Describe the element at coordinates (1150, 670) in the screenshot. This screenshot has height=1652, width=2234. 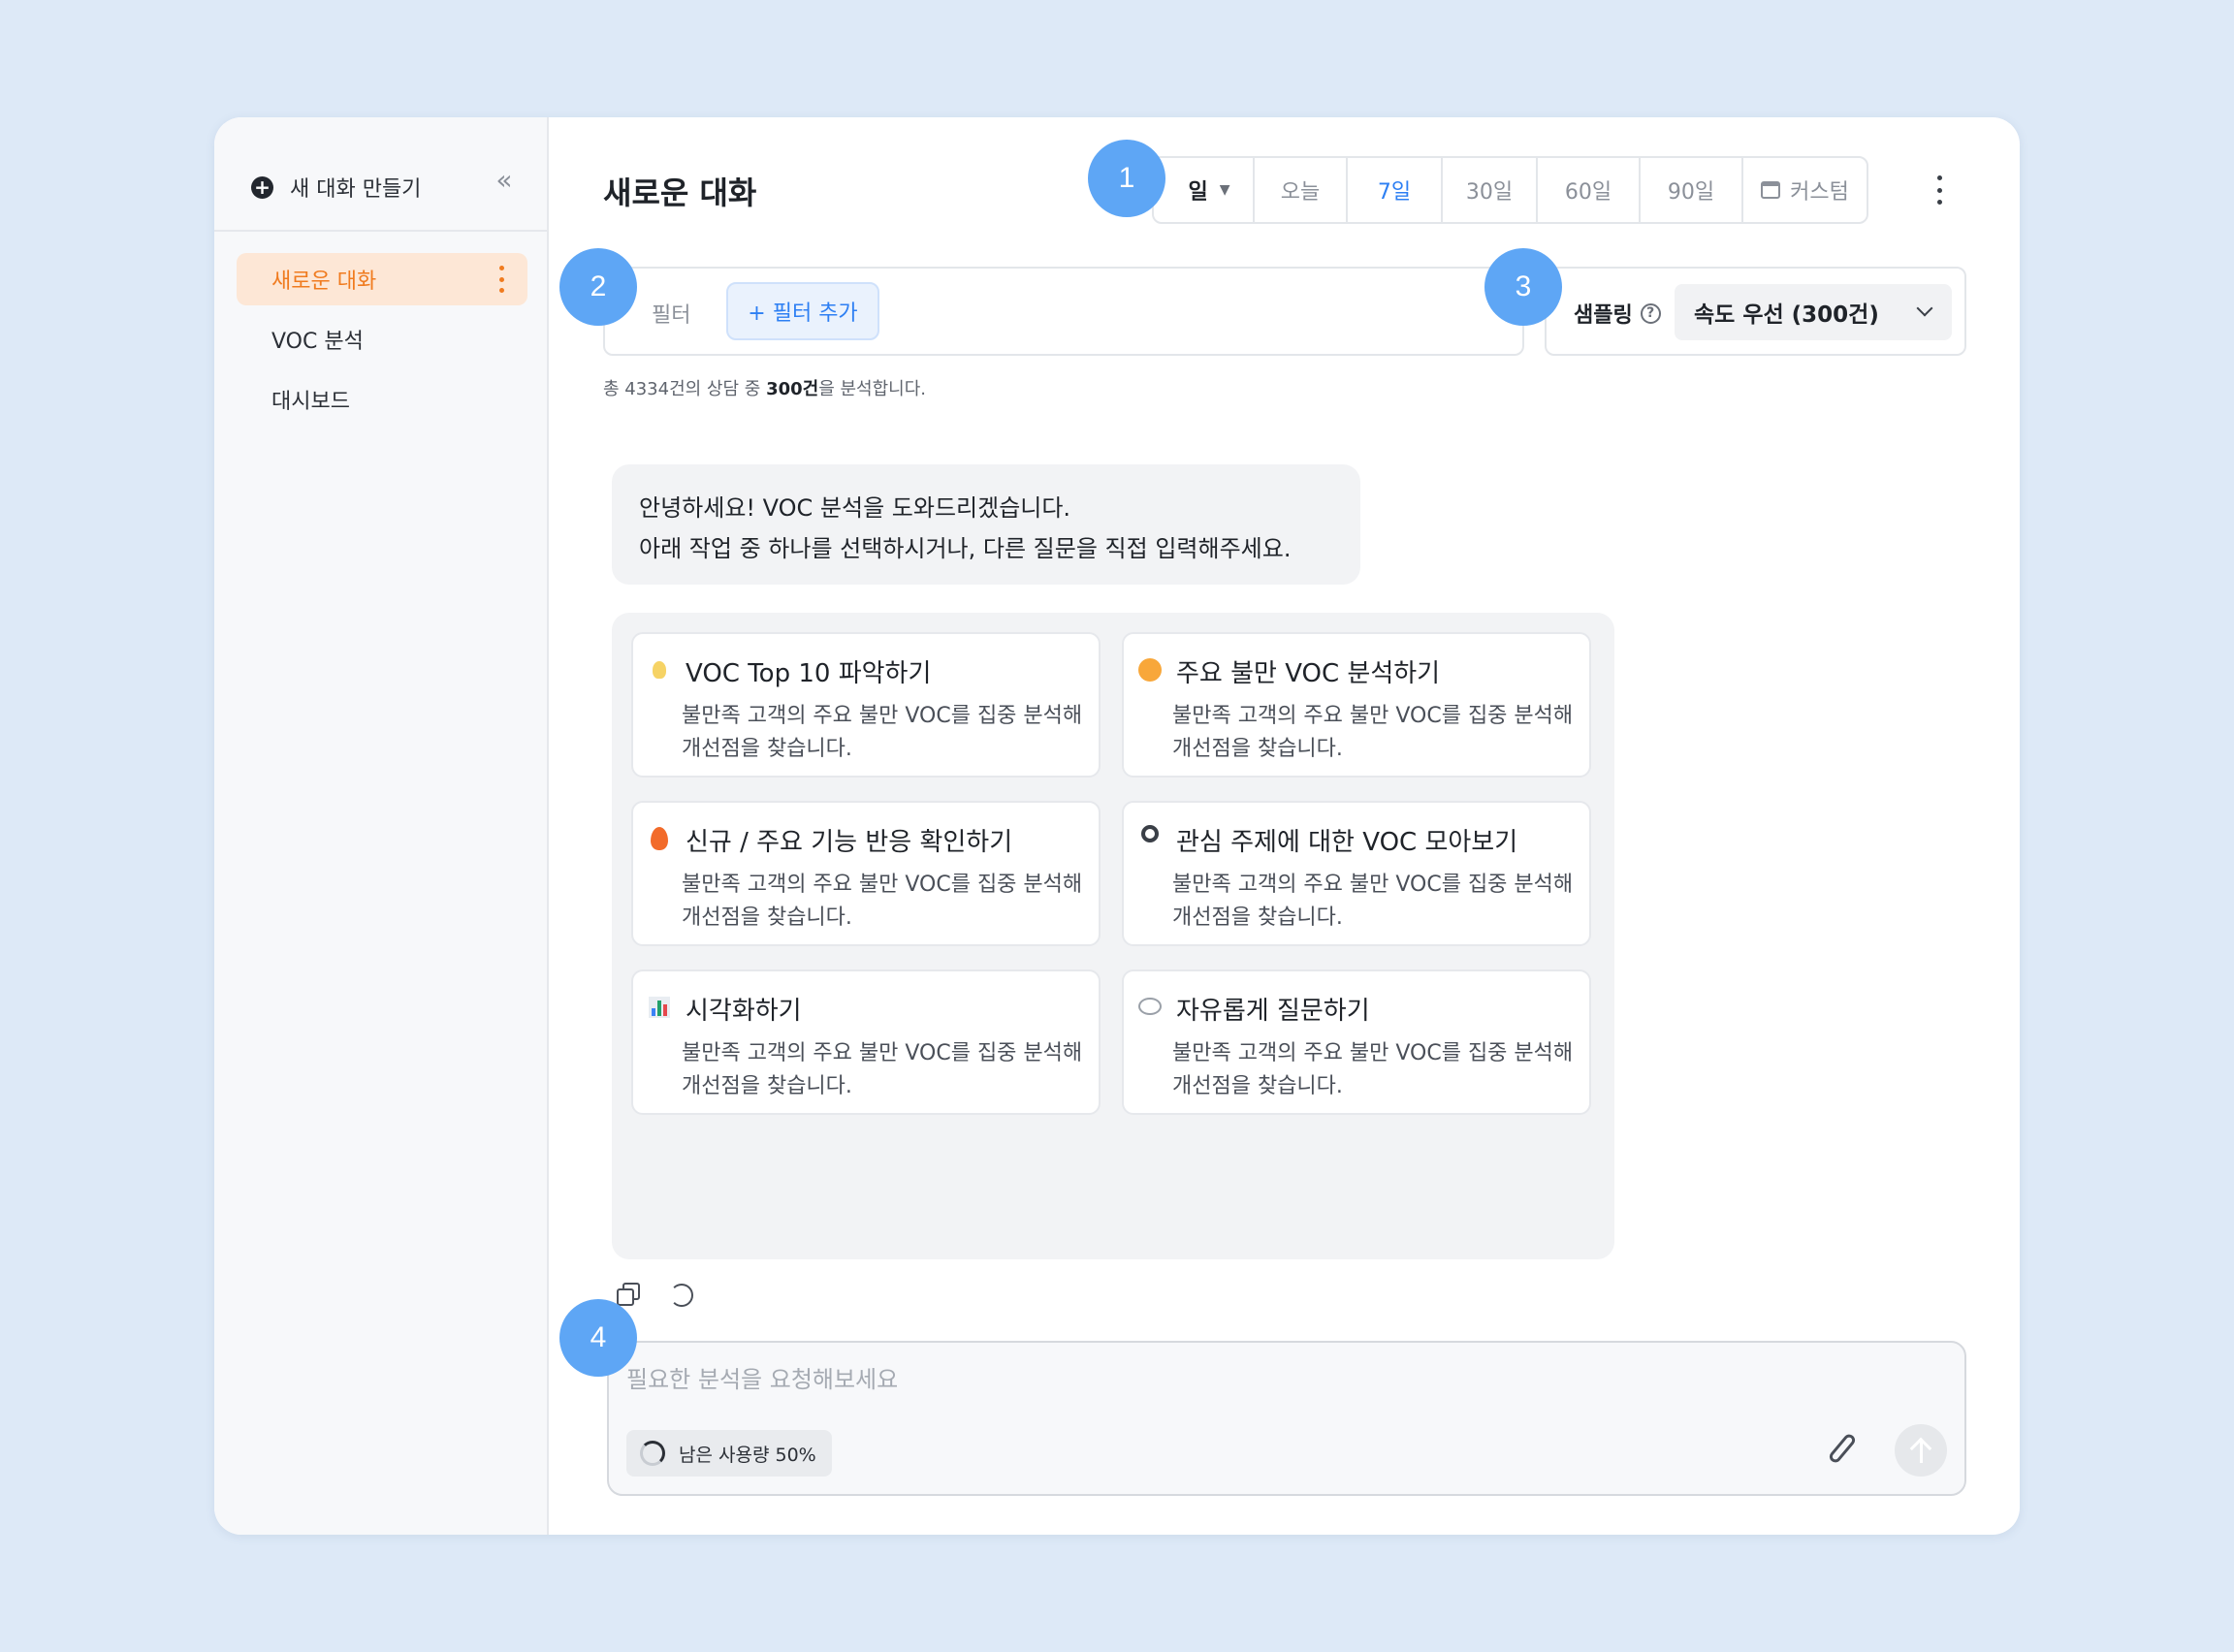
I see `angry-face-icon` at that location.